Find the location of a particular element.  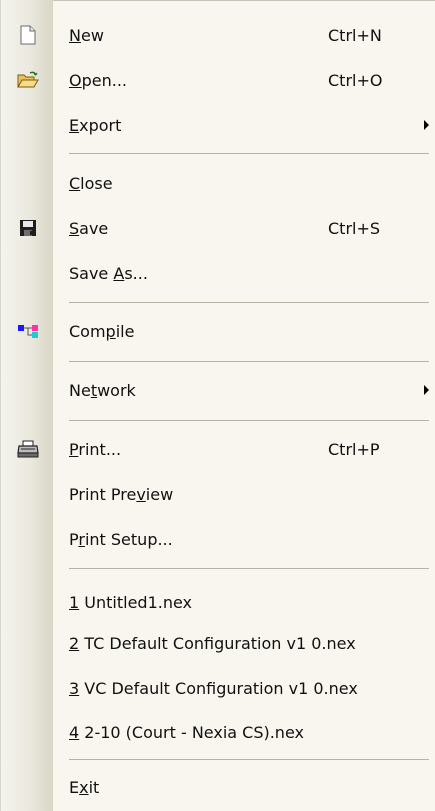

new-document-icon is located at coordinates (28, 35).